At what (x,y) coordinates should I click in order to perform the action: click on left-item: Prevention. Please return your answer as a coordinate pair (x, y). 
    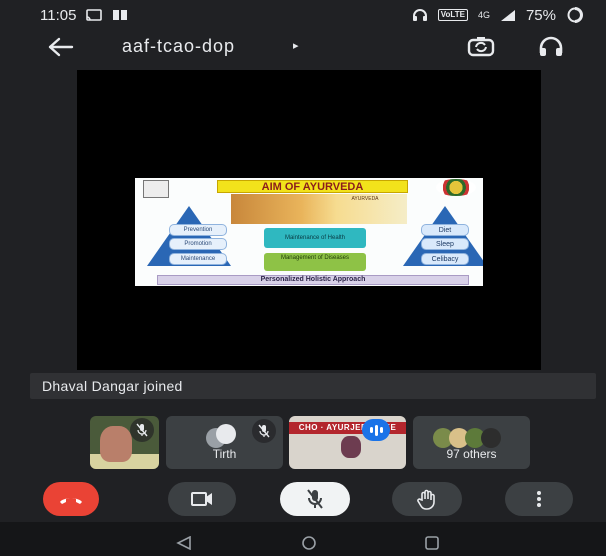
    Looking at the image, I should click on (198, 230).